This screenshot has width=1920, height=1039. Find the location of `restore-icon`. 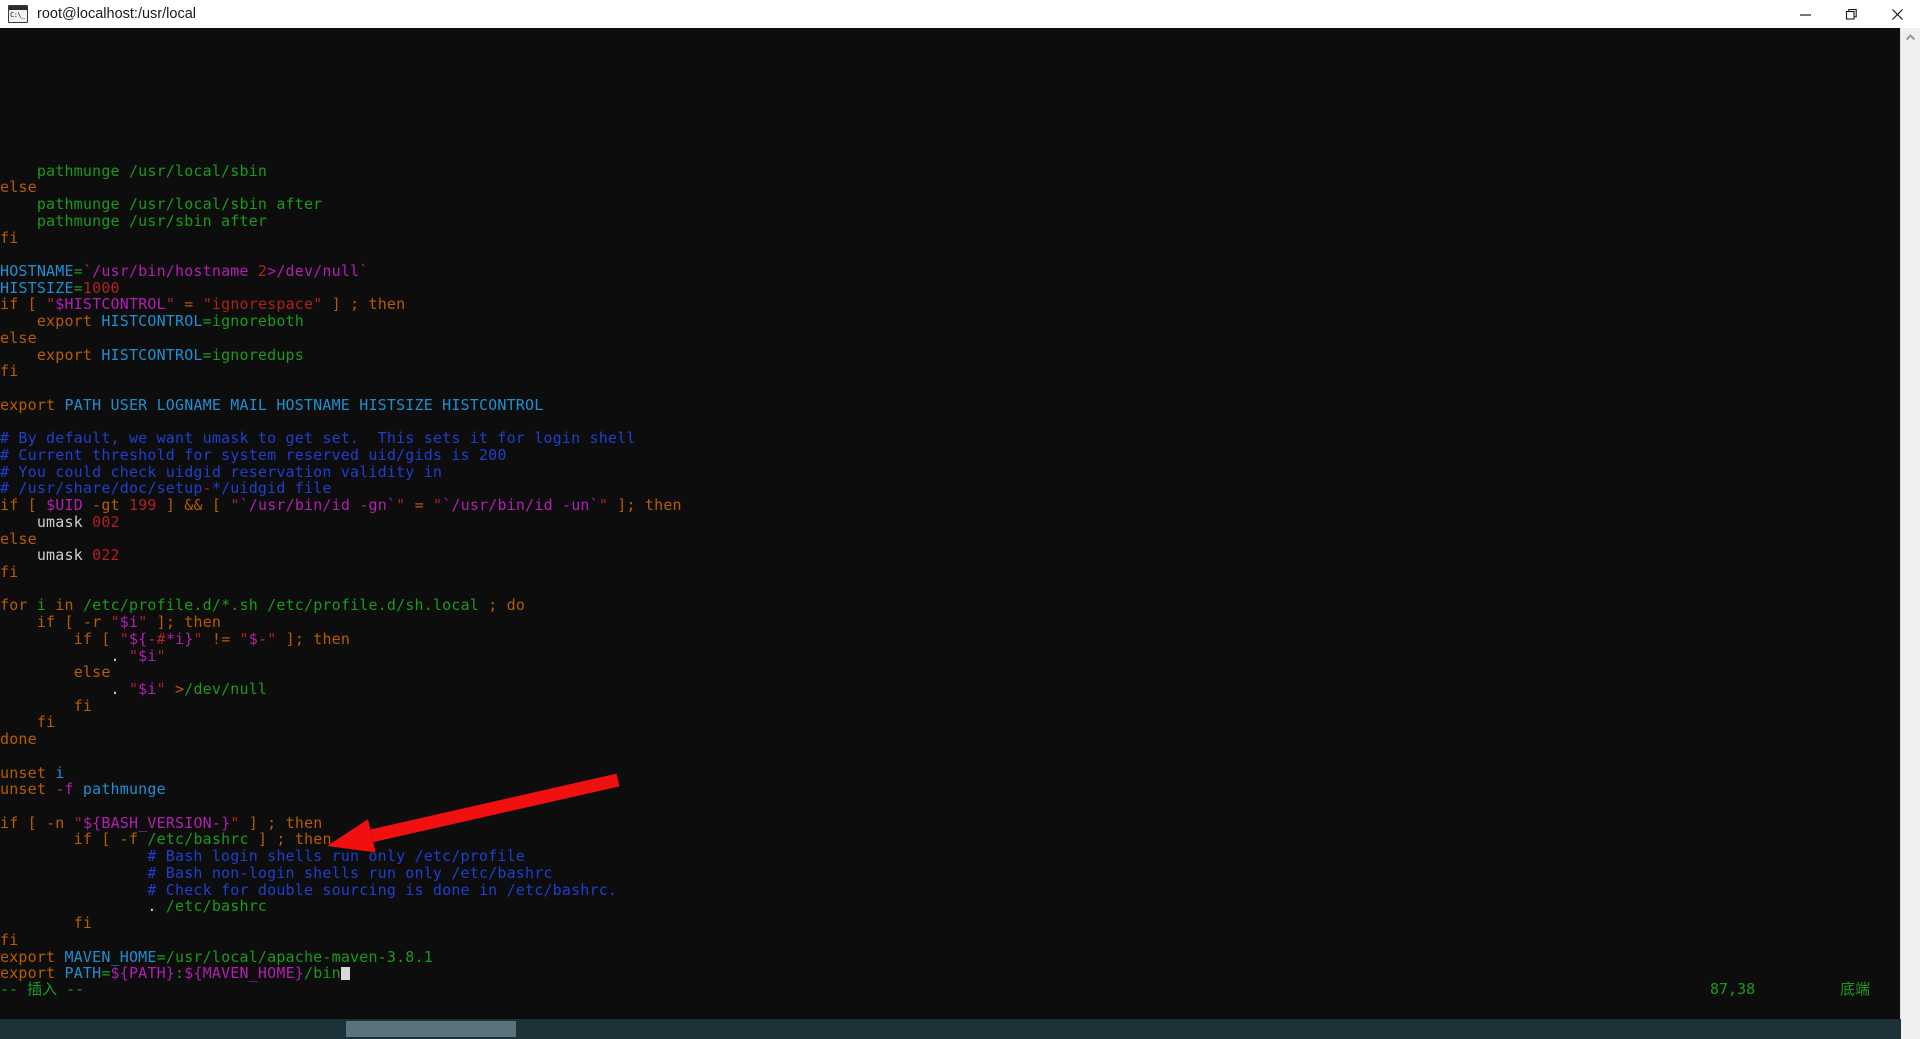

restore-icon is located at coordinates (1851, 14).